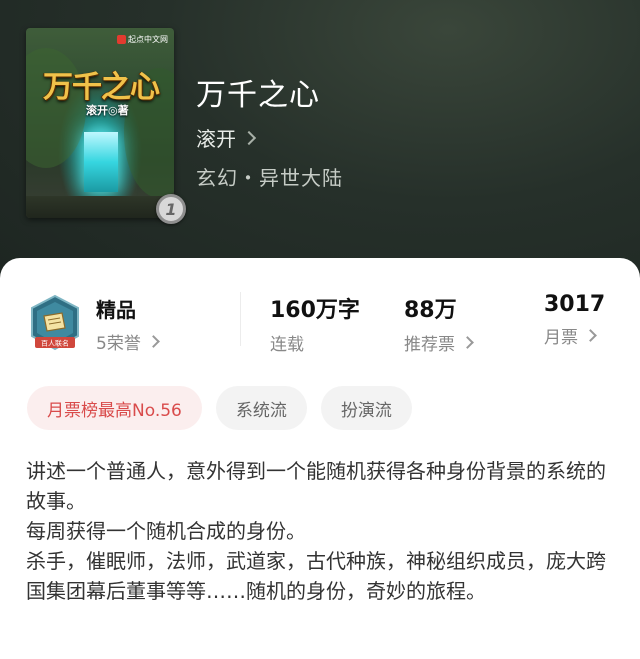 This screenshot has width=640, height=659. I want to click on recommend-votes-stat: 88万 推荐票, so click(439, 323).